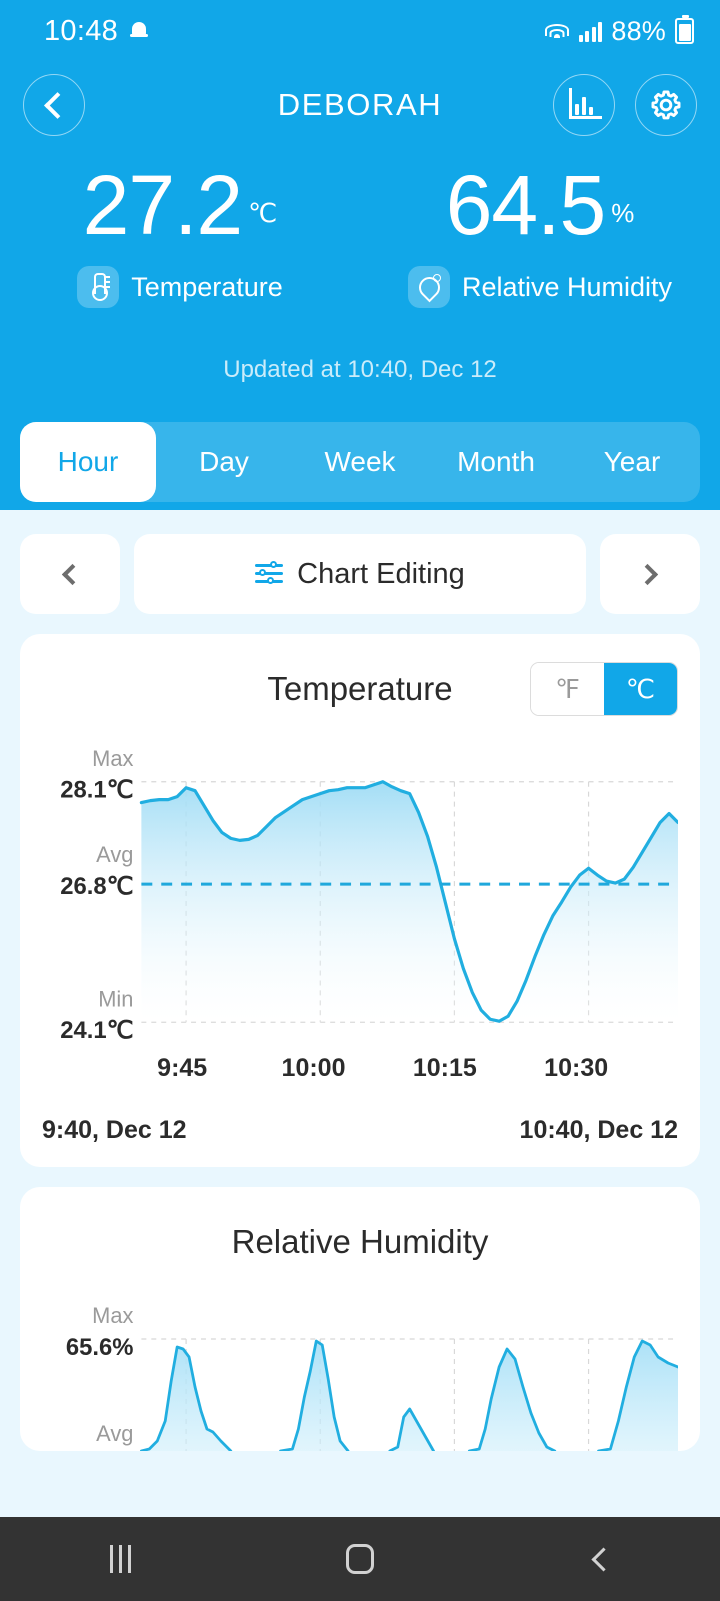  What do you see at coordinates (410, 1074) in the screenshot?
I see `temperature-x-axis: 9:45 10:00 10:15 10:30` at bounding box center [410, 1074].